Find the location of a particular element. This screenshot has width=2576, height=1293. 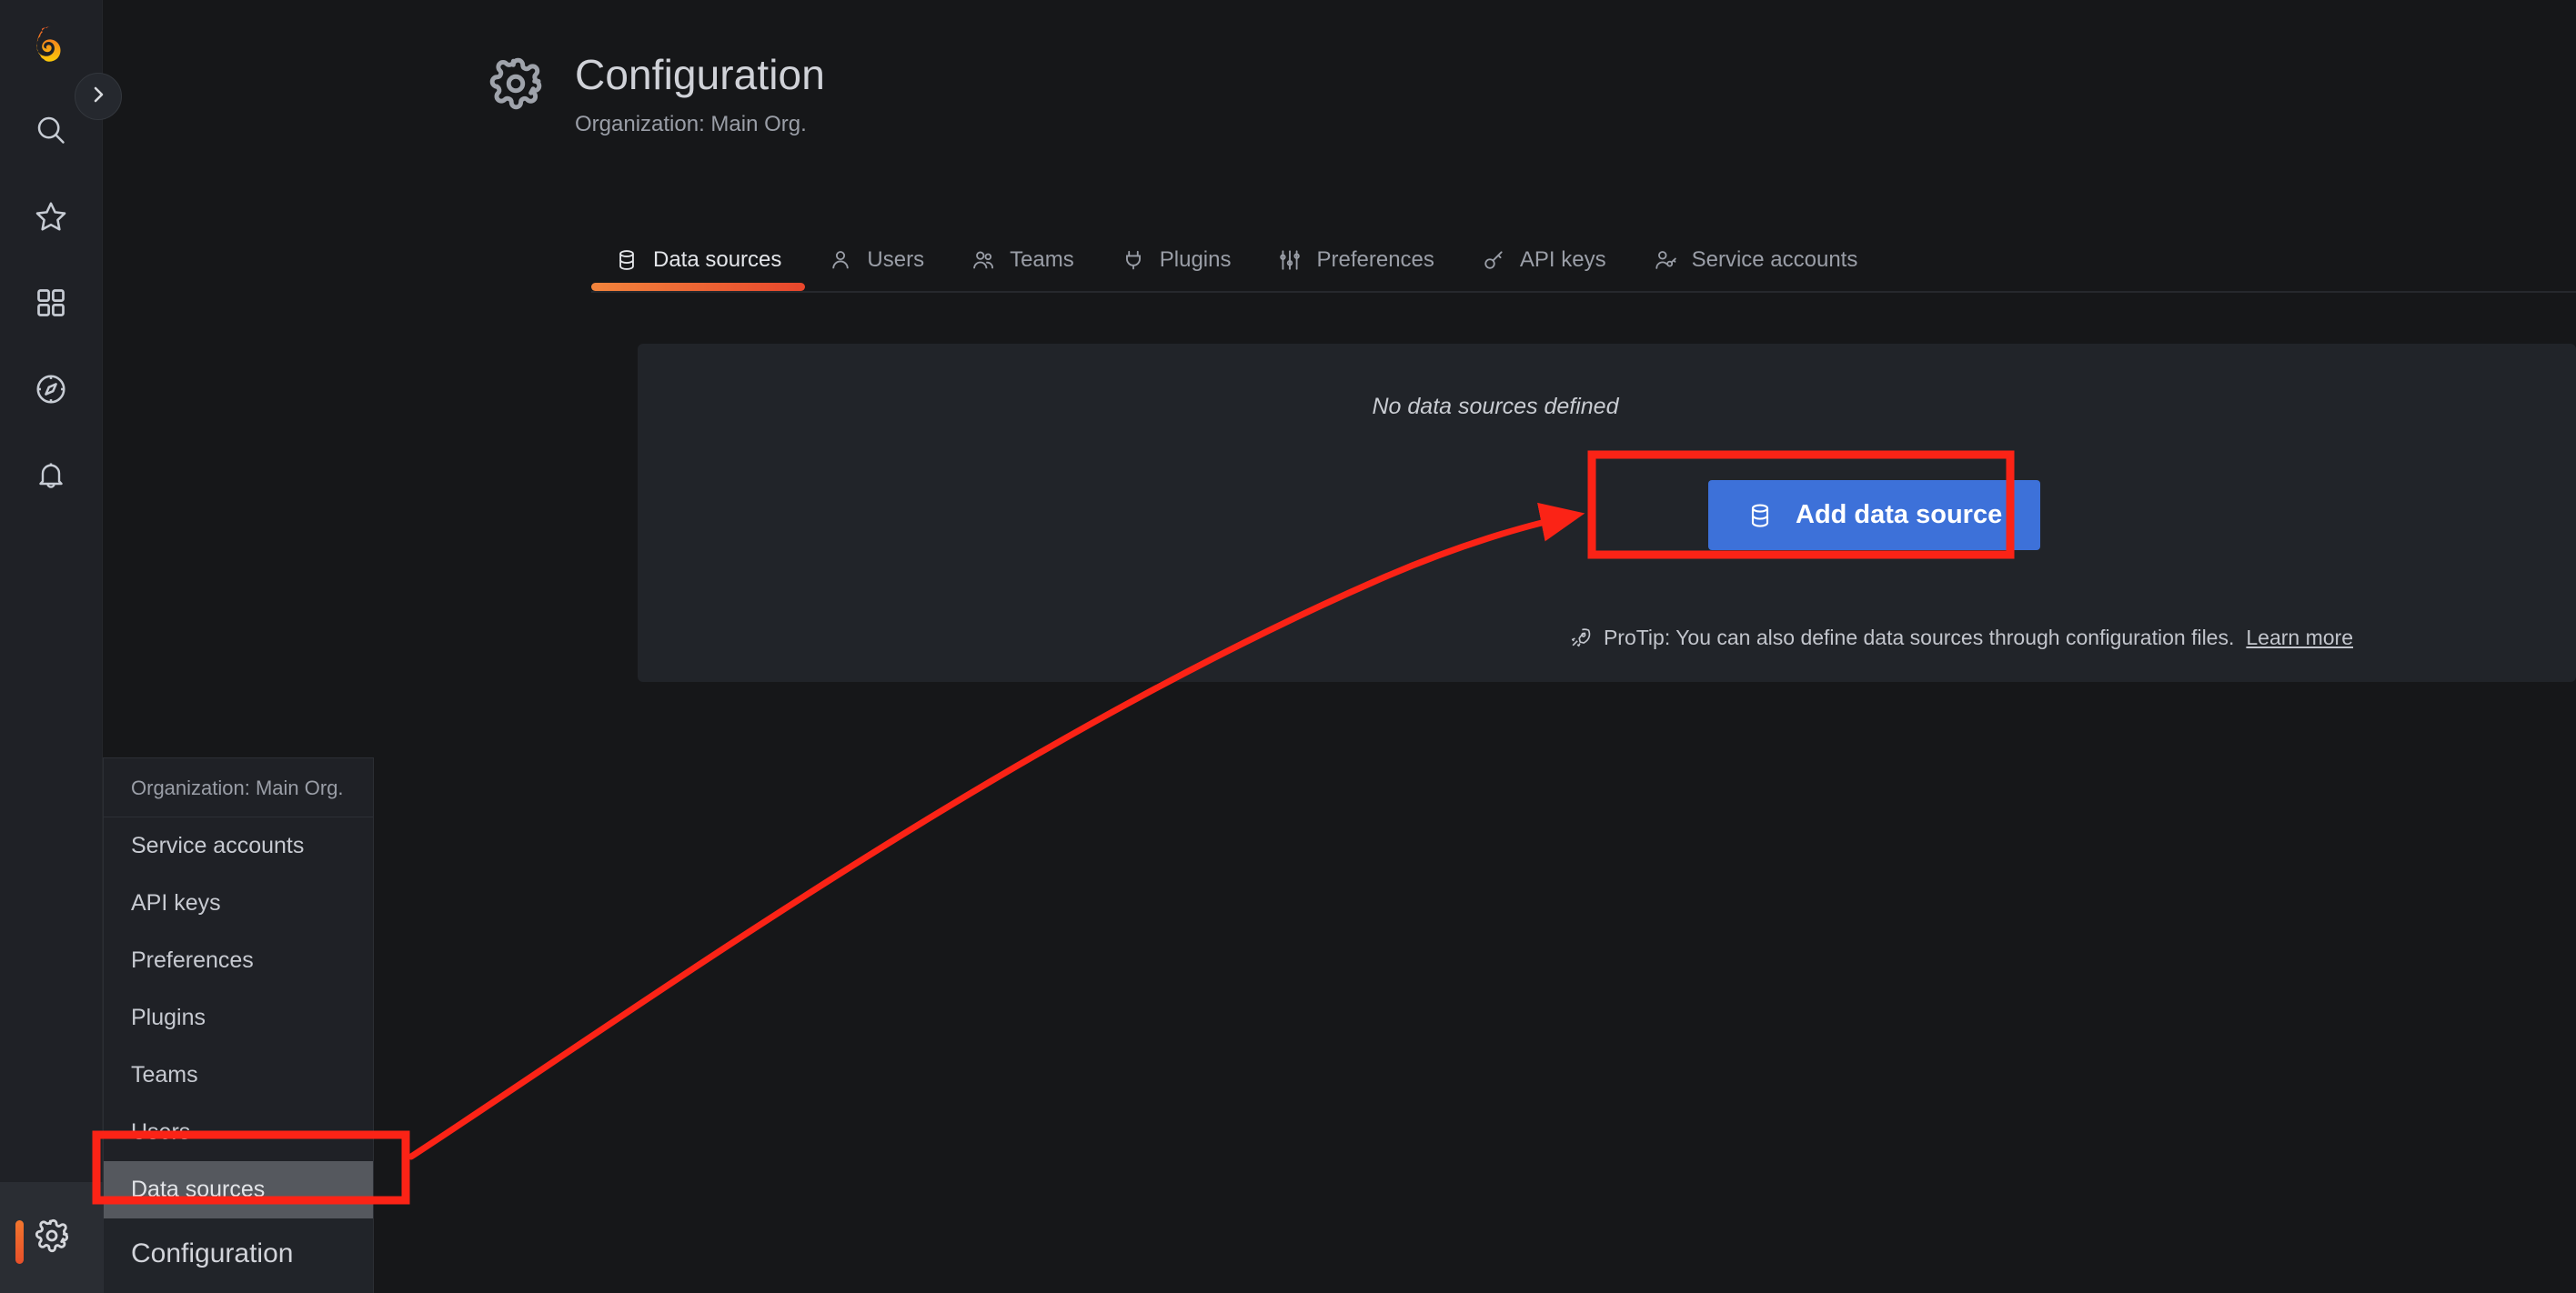

chevron-right-icon is located at coordinates (98, 97).